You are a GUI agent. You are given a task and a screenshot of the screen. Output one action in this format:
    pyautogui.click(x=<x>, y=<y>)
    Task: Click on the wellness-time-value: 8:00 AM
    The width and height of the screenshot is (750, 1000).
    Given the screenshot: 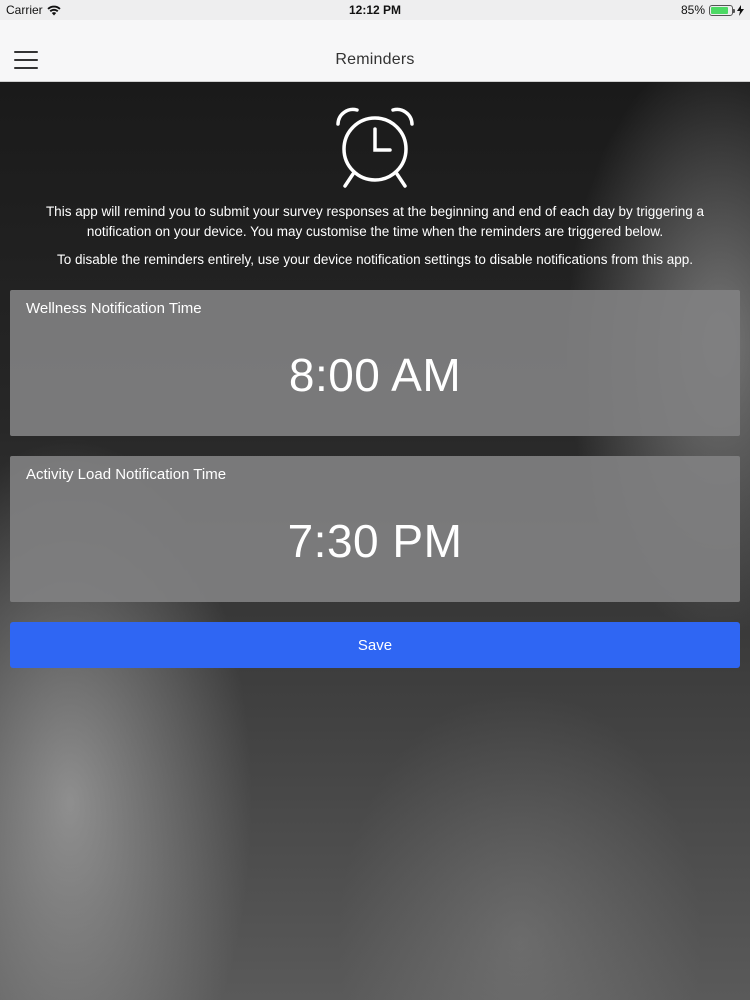 What is the action you would take?
    pyautogui.click(x=375, y=375)
    